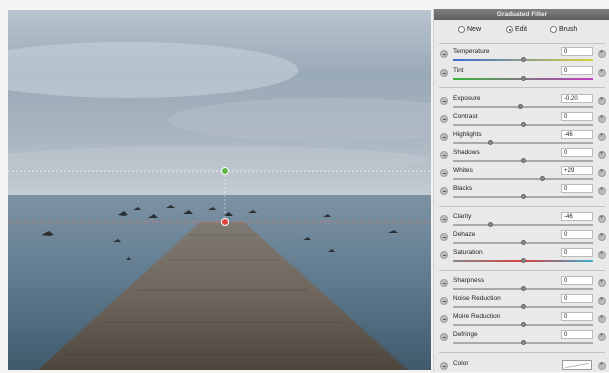 This screenshot has width=609, height=373. Describe the element at coordinates (577, 216) in the screenshot. I see `clarity-value-field: -46` at that location.